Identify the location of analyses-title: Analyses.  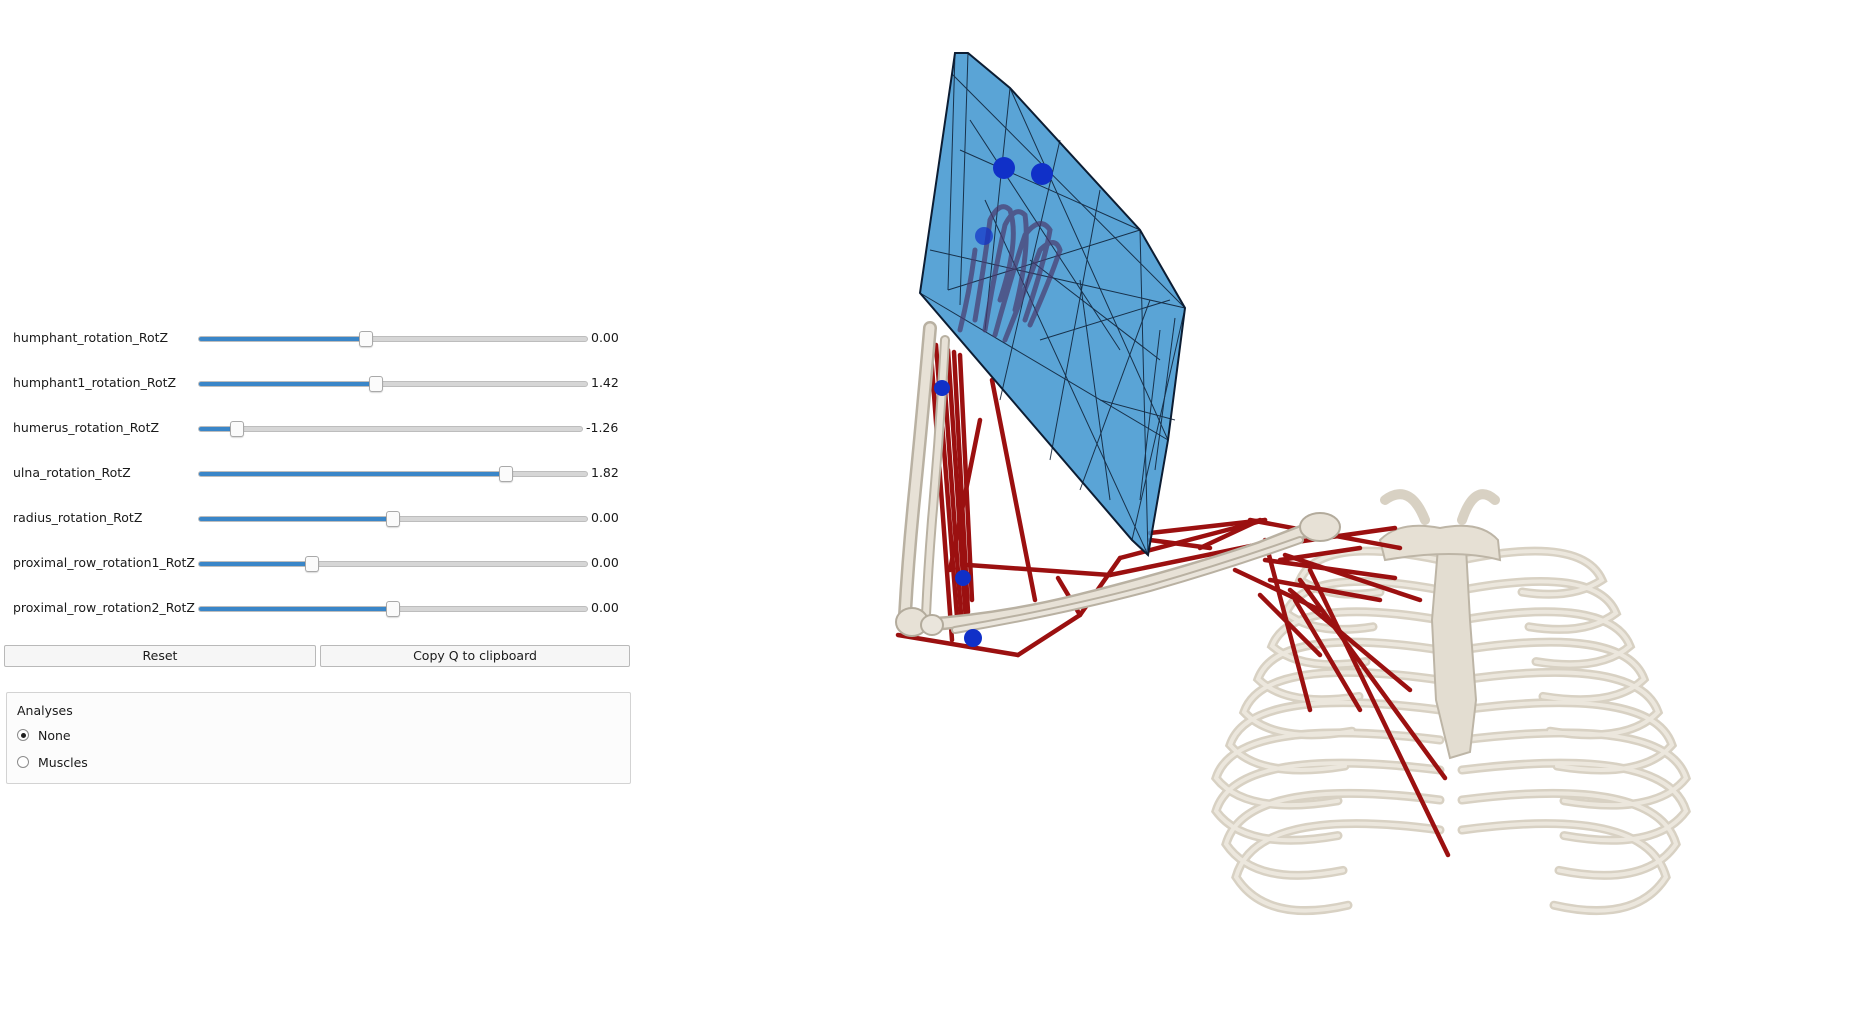
(45, 710).